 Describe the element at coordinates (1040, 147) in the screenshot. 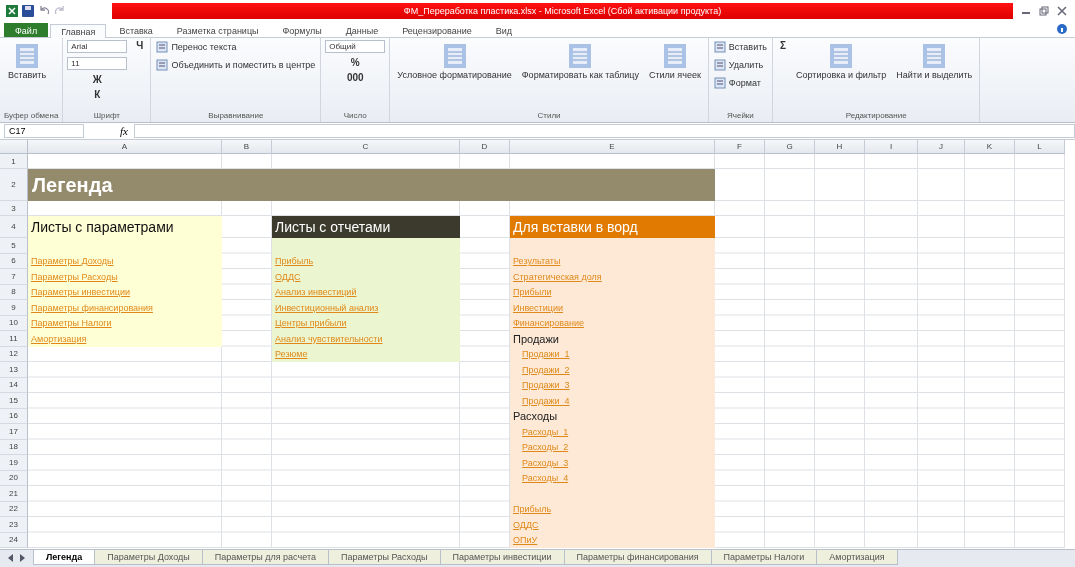

I see `column-header: L` at that location.